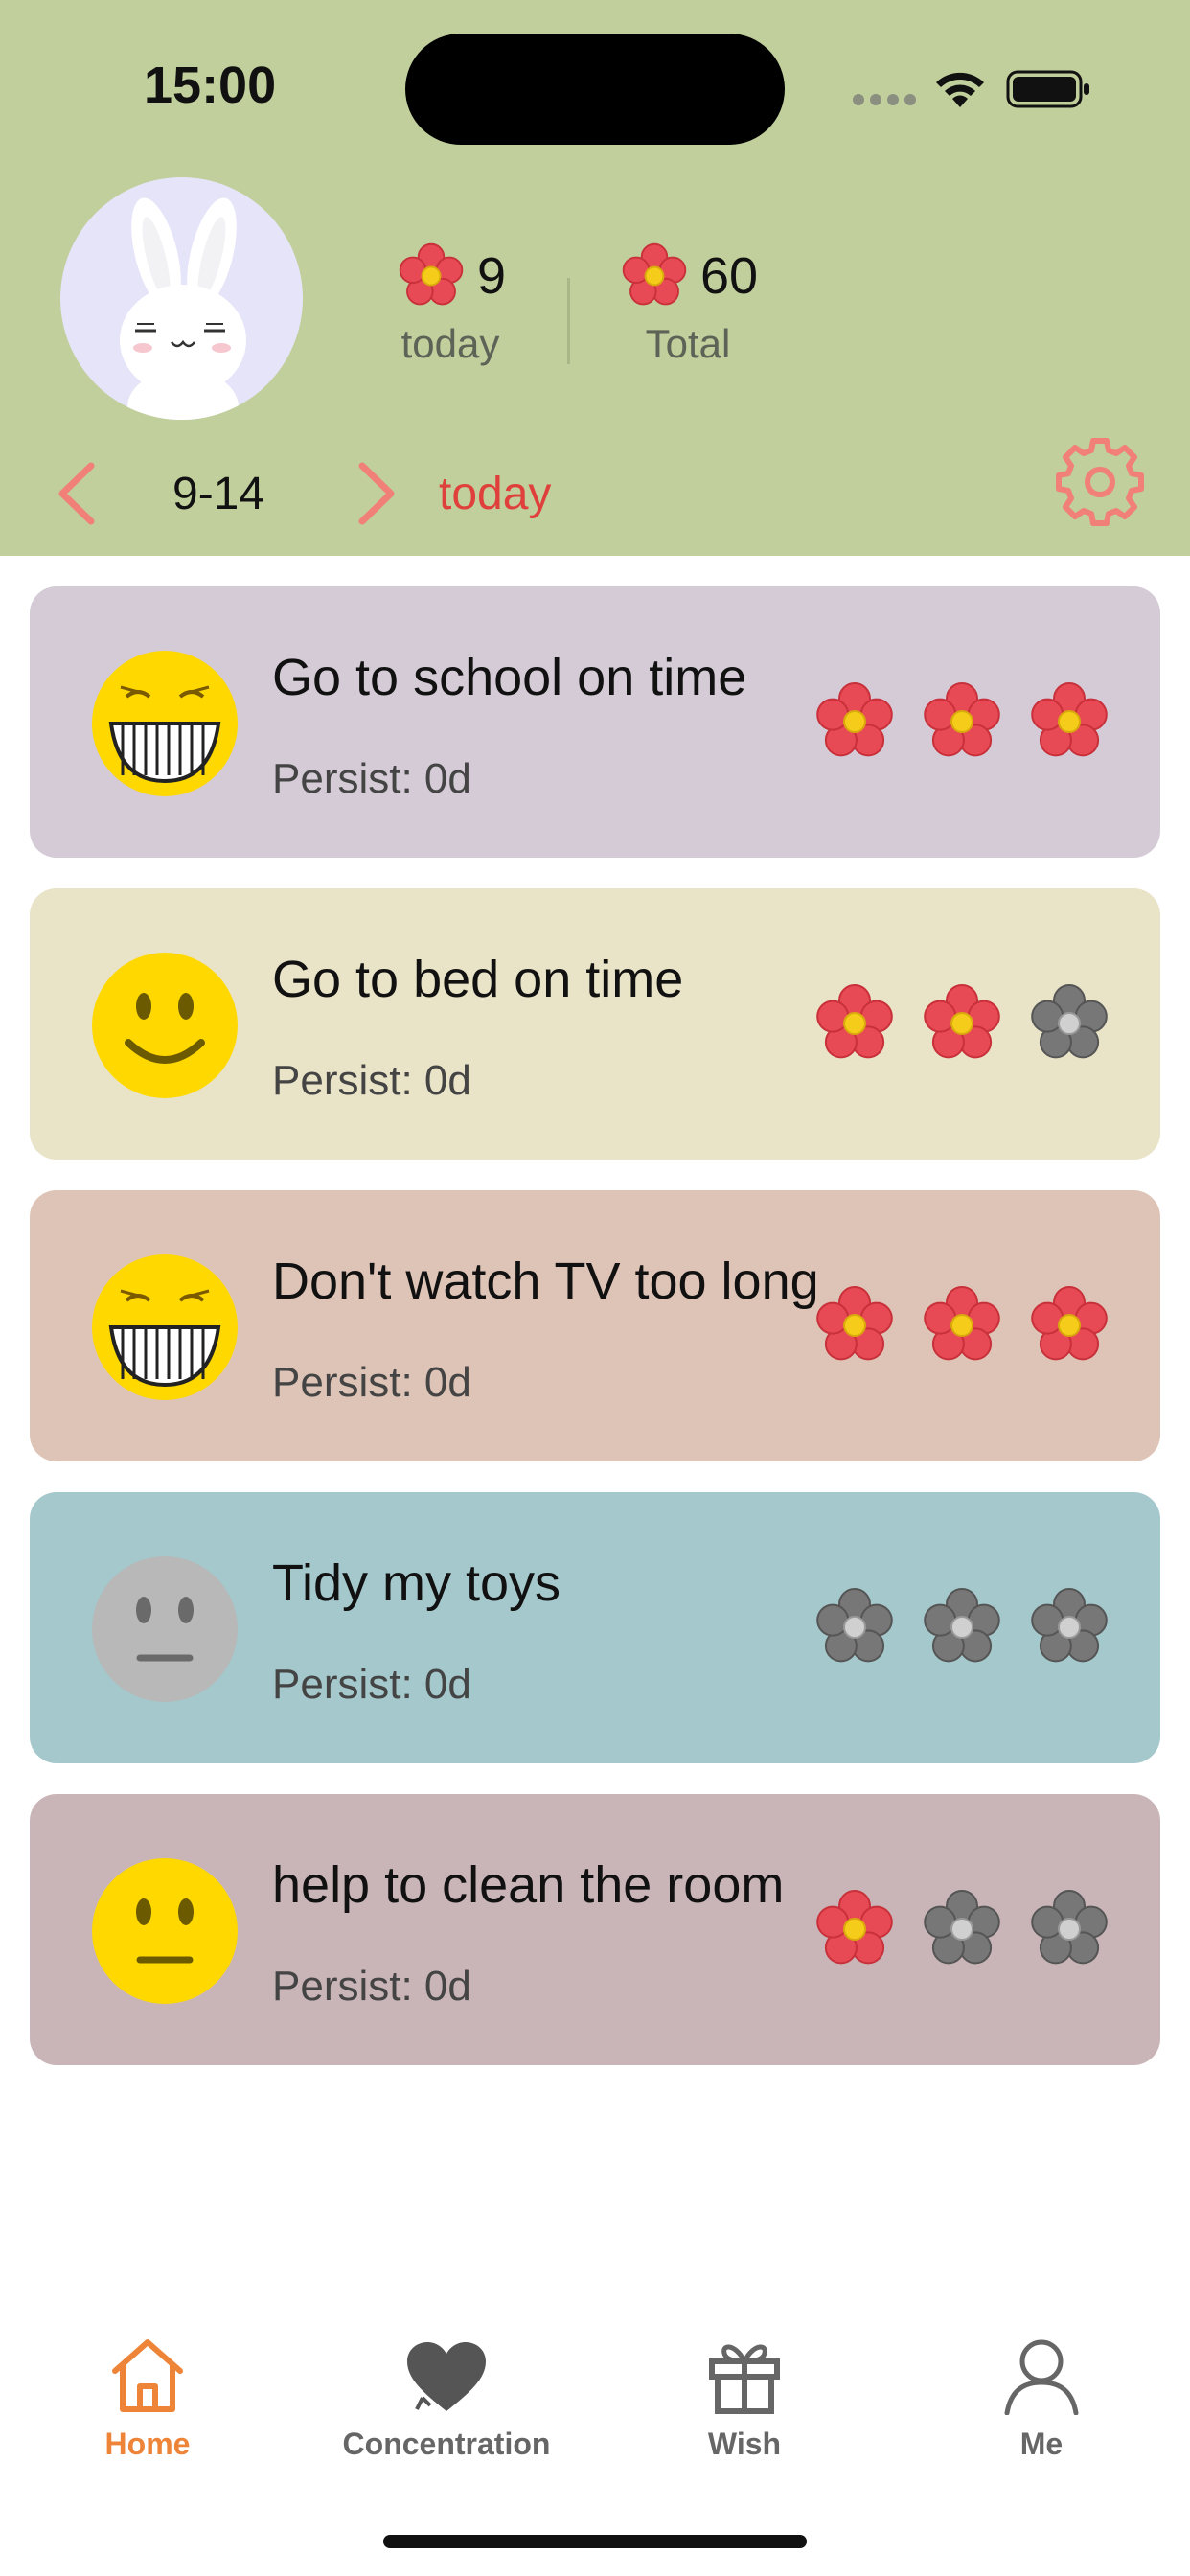  I want to click on neutral-gray-face-icon, so click(165, 1629).